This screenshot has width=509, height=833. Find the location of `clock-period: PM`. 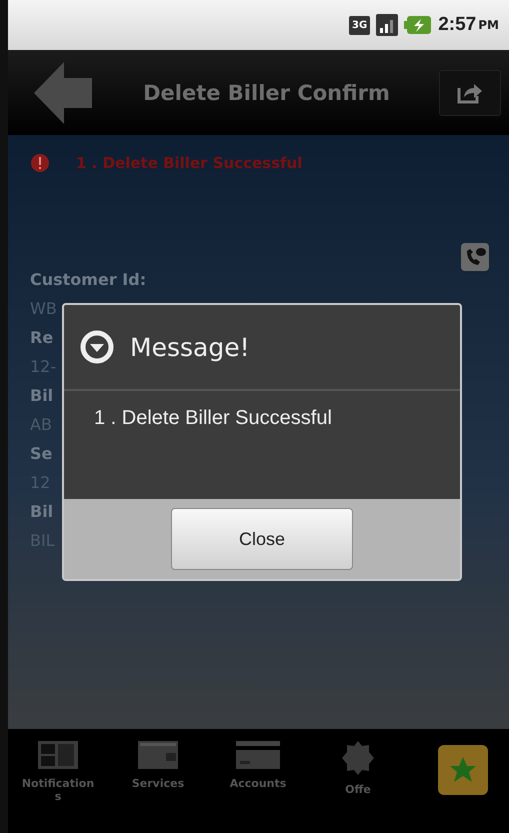

clock-period: PM is located at coordinates (488, 25).